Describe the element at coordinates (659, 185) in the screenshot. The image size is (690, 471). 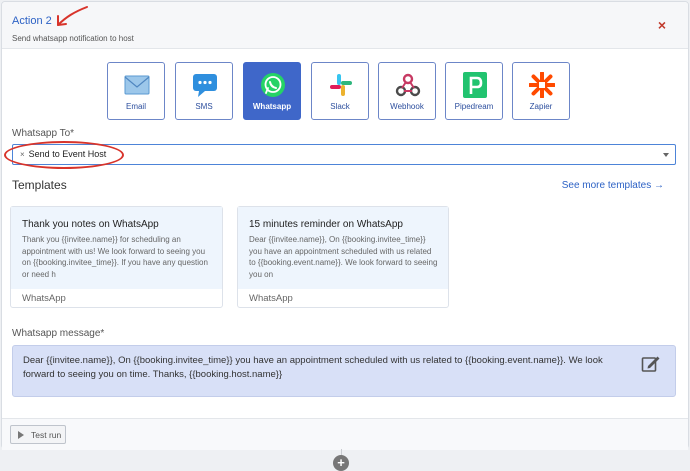
I see `arrow-right-icon: →` at that location.